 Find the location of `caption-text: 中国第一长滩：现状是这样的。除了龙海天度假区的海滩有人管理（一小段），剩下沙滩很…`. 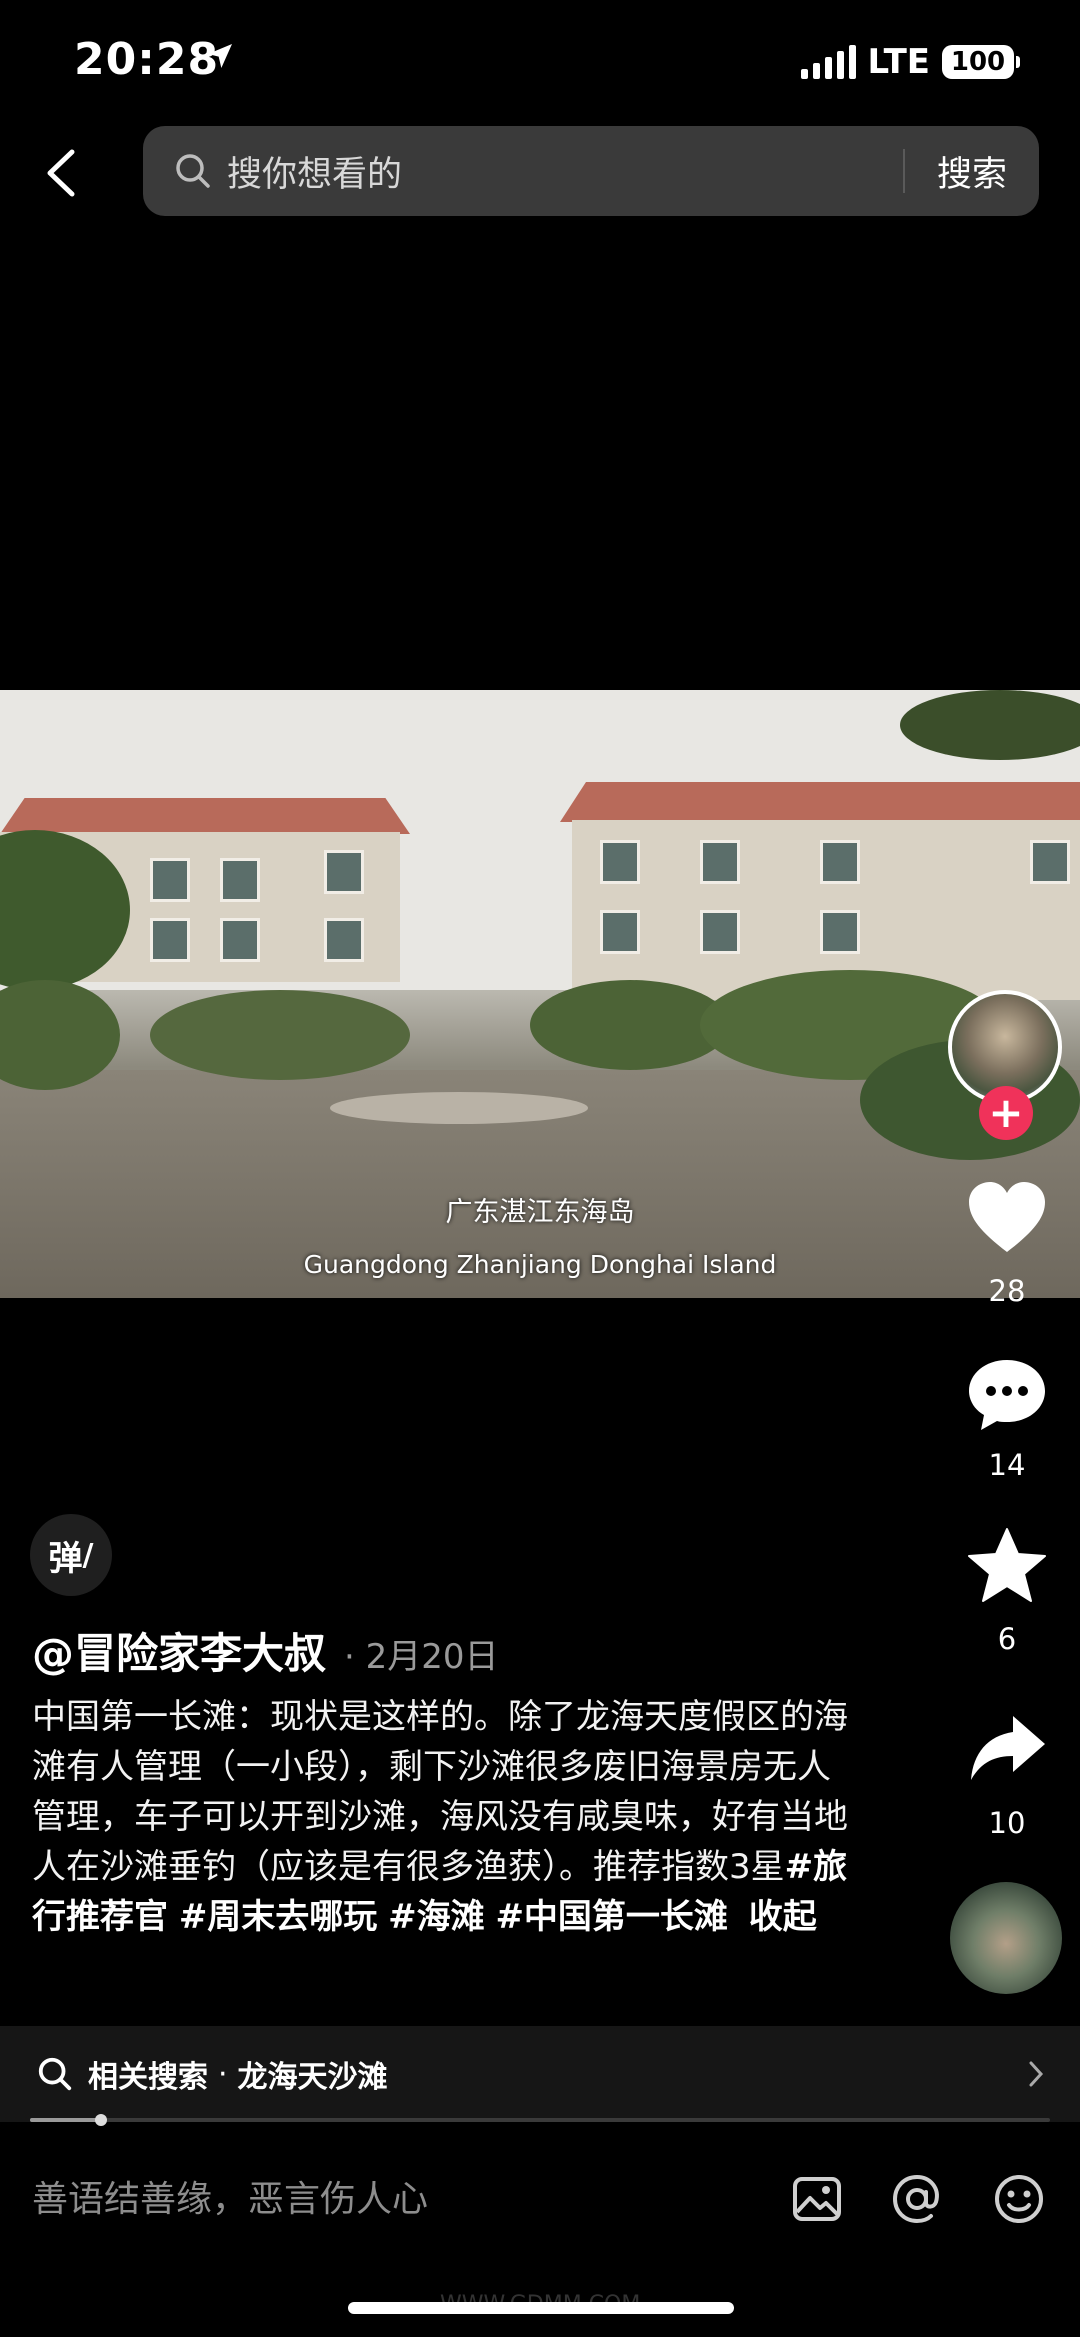

caption-text: 中国第一长滩：现状是这样的。除了龙海天度假区的海滩有人管理（一小段），剩下沙滩很… is located at coordinates (440, 1792).